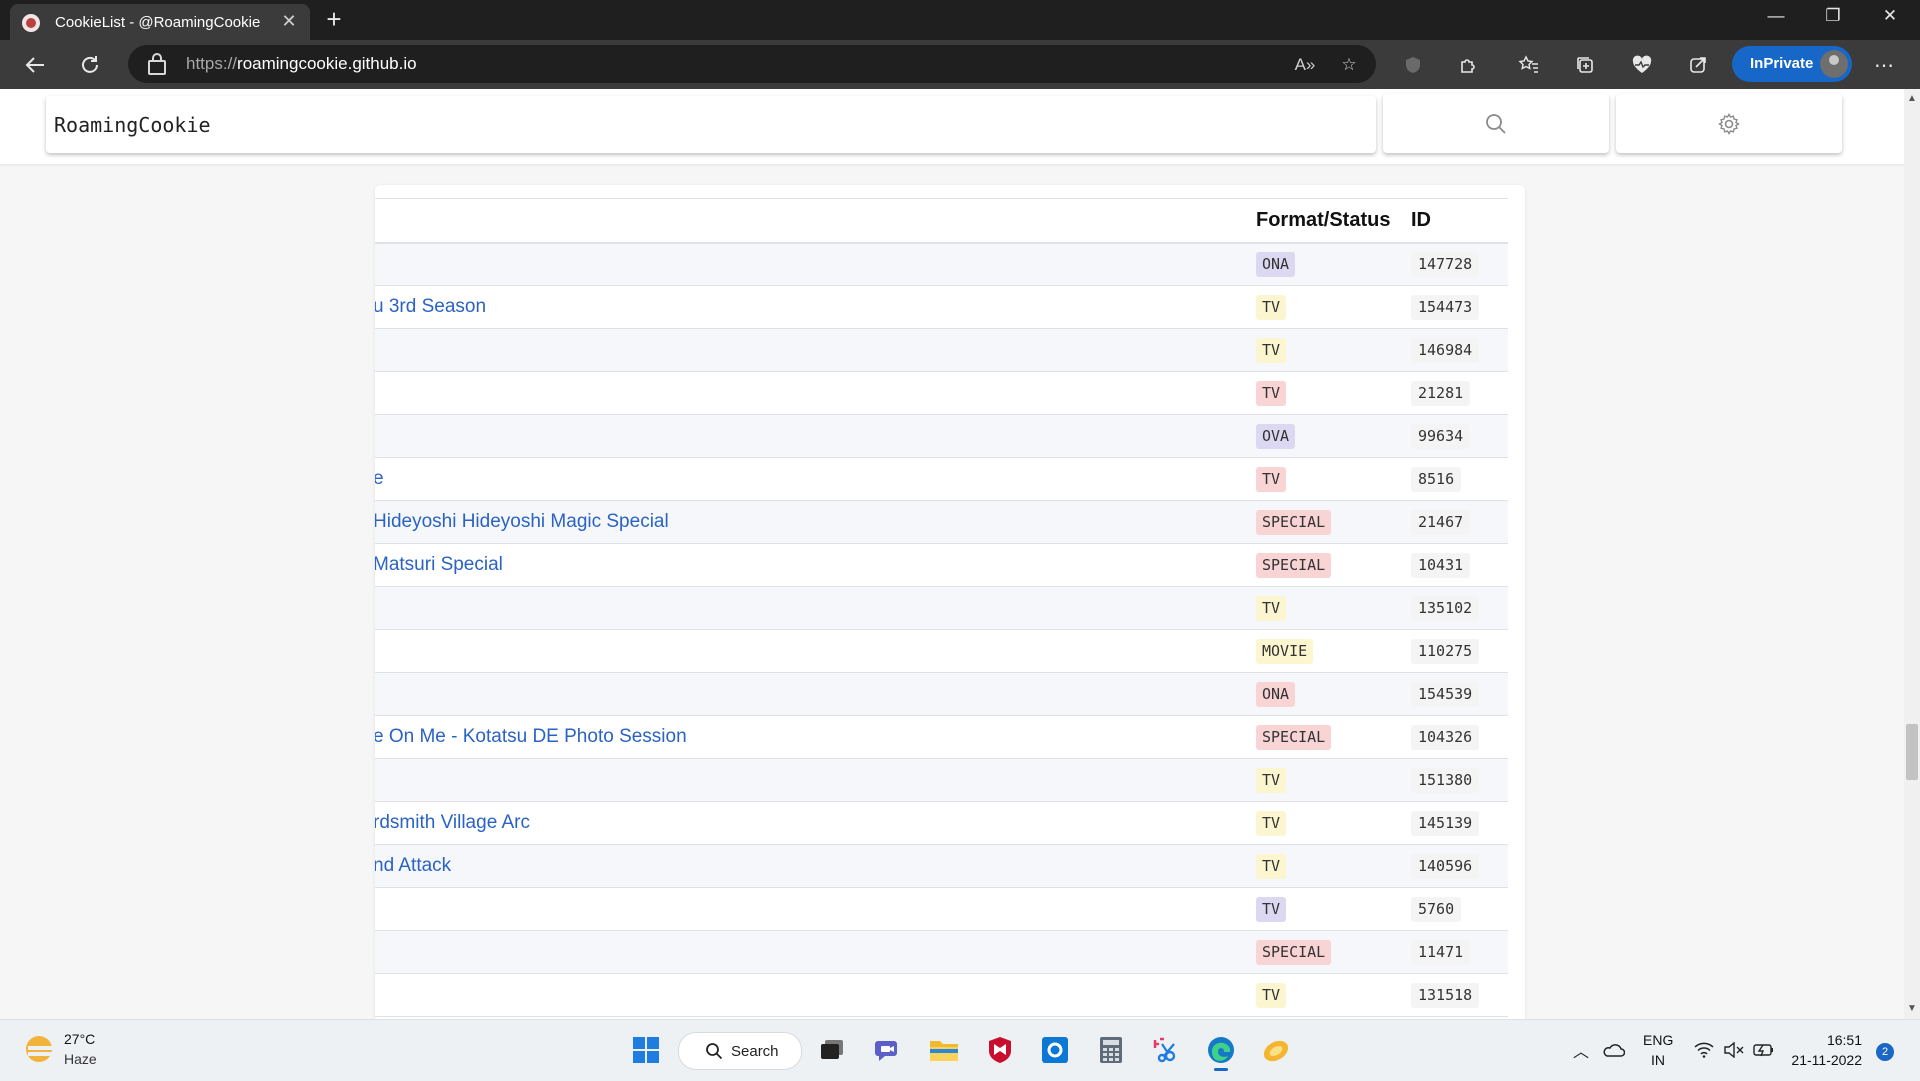 The width and height of the screenshot is (1920, 1081). What do you see at coordinates (941, 866) in the screenshot?
I see `table-row: nd Attack TV 140596` at bounding box center [941, 866].